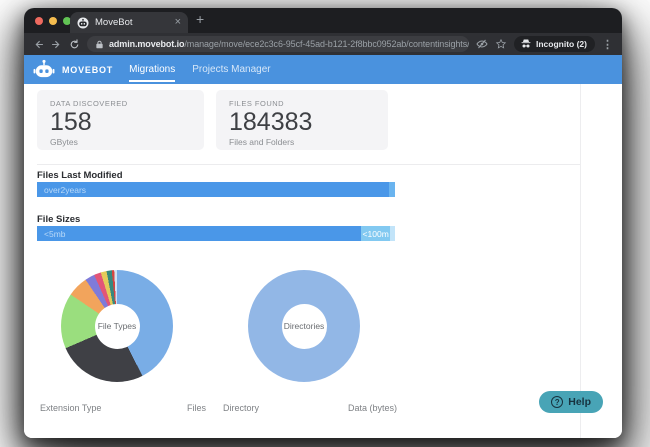  What do you see at coordinates (99, 44) in the screenshot?
I see `lock-icon` at bounding box center [99, 44].